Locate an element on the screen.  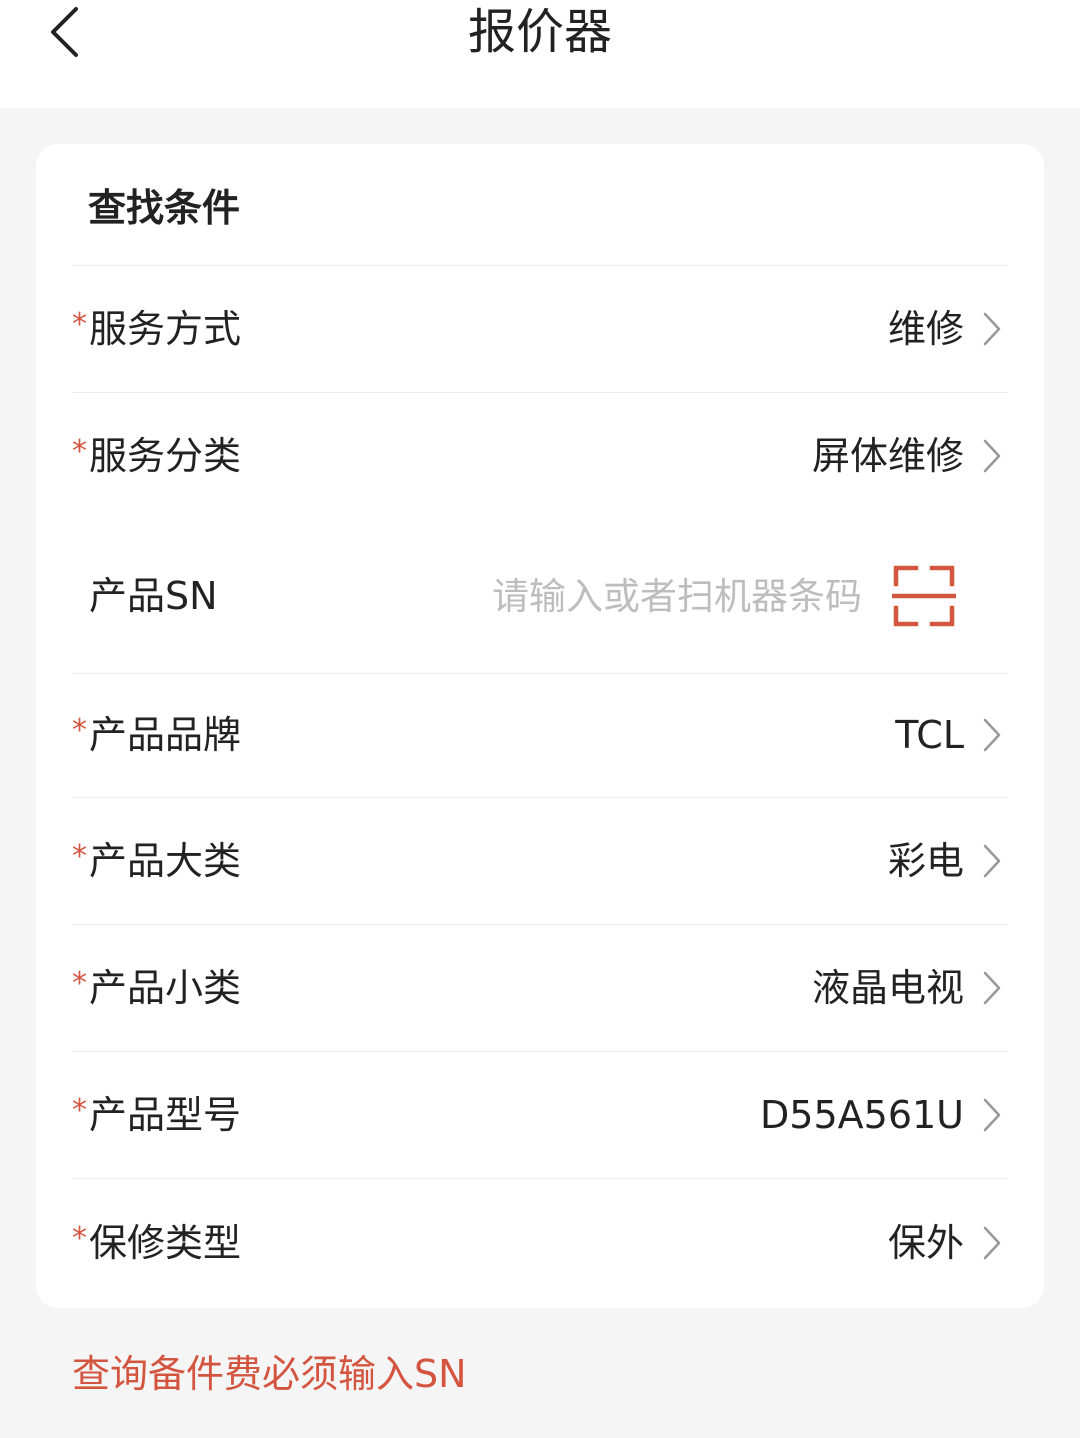
row-value: 彩电 is located at coordinates (925, 860).